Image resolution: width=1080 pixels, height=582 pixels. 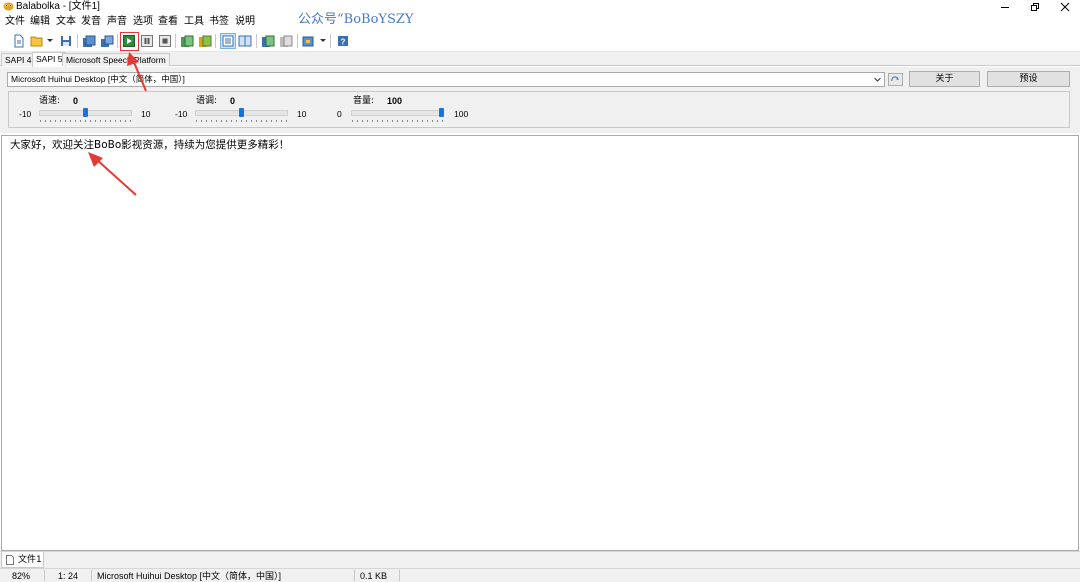 I want to click on pitch-max: 10, so click(x=302, y=114).